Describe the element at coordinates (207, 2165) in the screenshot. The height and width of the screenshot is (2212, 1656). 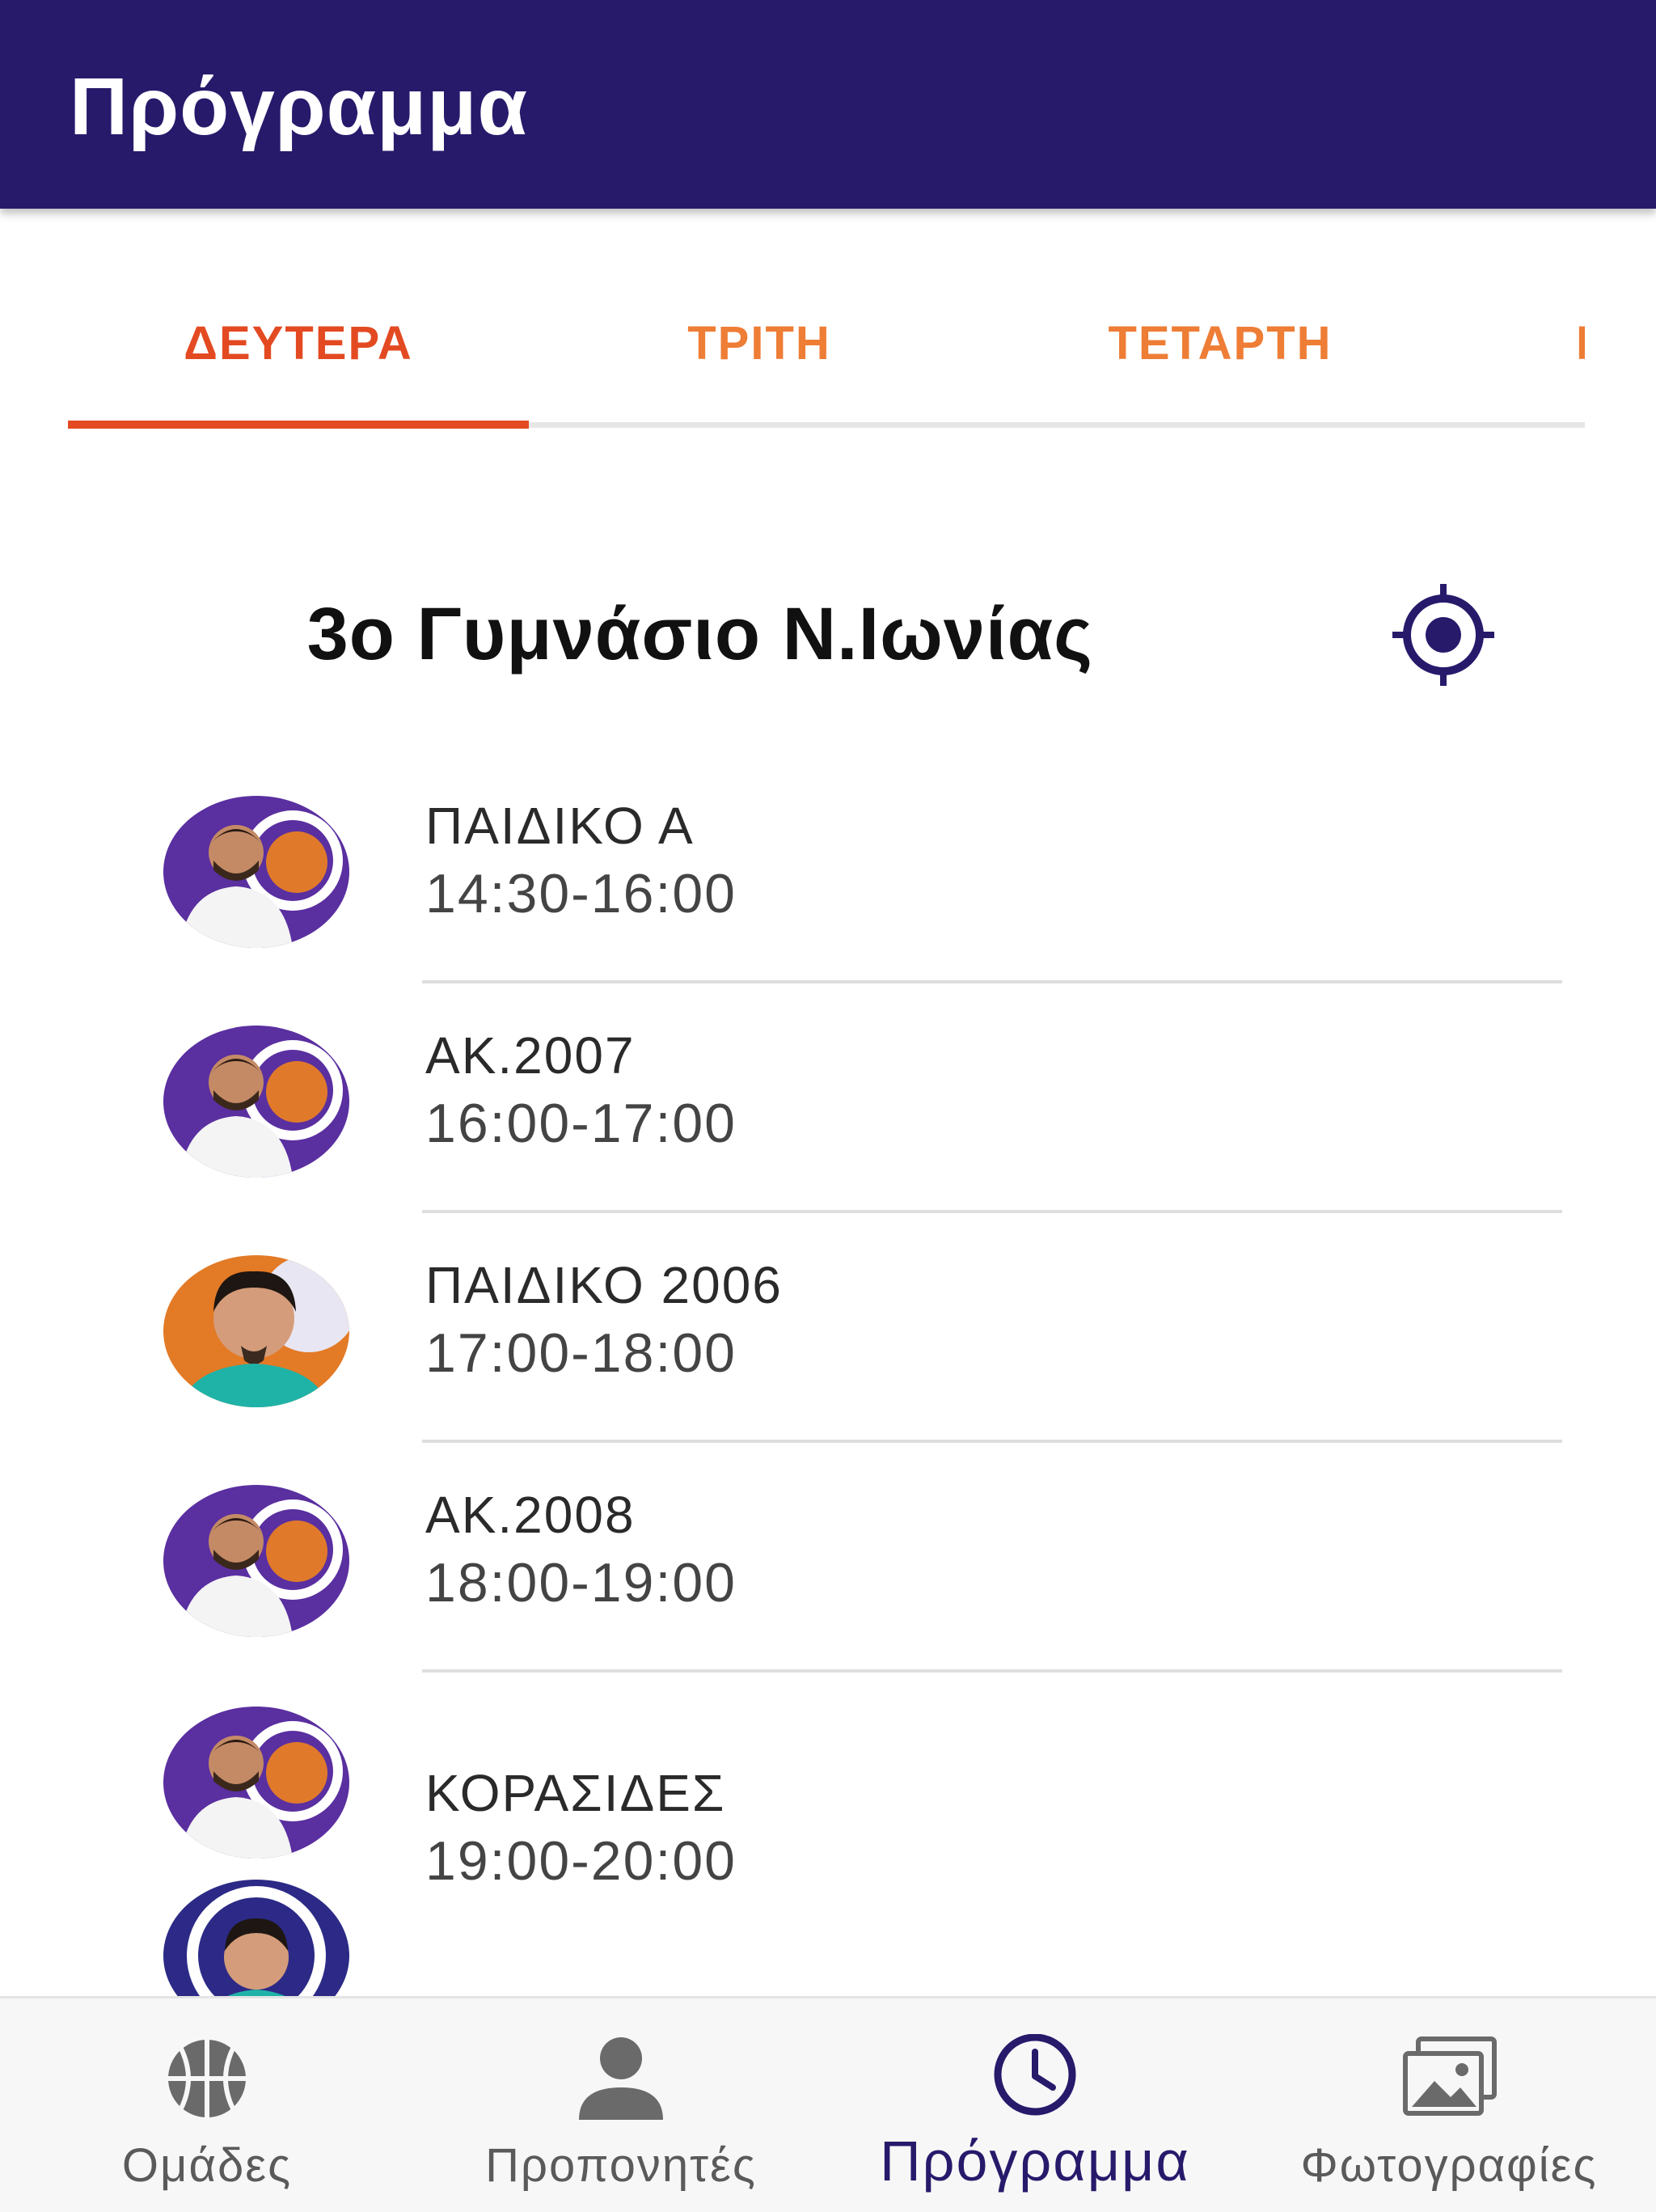
I see `nav-label: Ομάδες` at that location.